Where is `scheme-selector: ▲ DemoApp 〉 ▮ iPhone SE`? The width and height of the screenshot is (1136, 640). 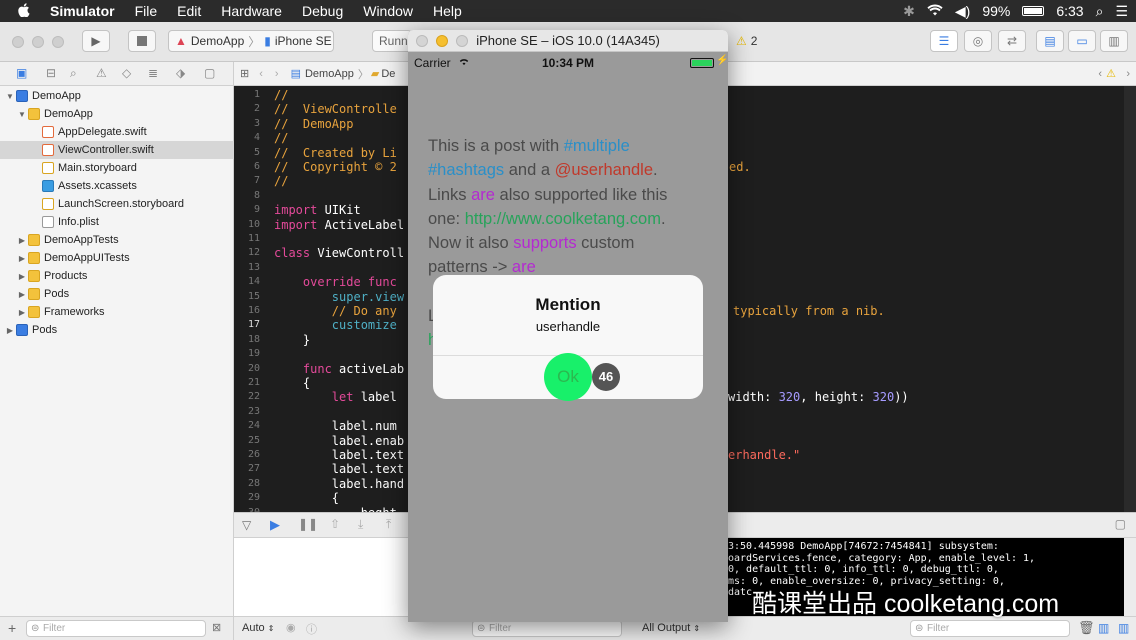 scheme-selector: ▲ DemoApp 〉 ▮ iPhone SE is located at coordinates (251, 41).